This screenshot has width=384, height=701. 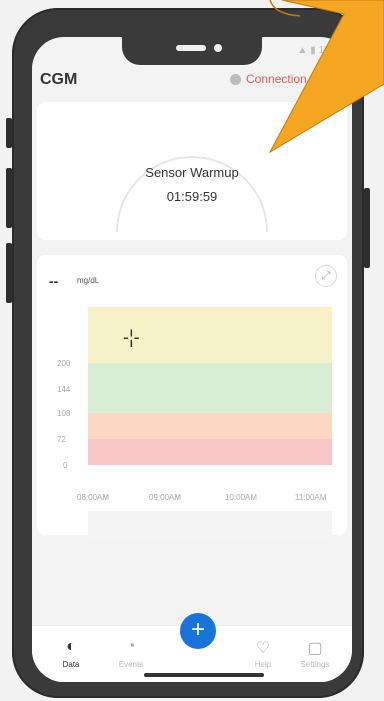 I want to click on callout-arrow, so click(x=326, y=77).